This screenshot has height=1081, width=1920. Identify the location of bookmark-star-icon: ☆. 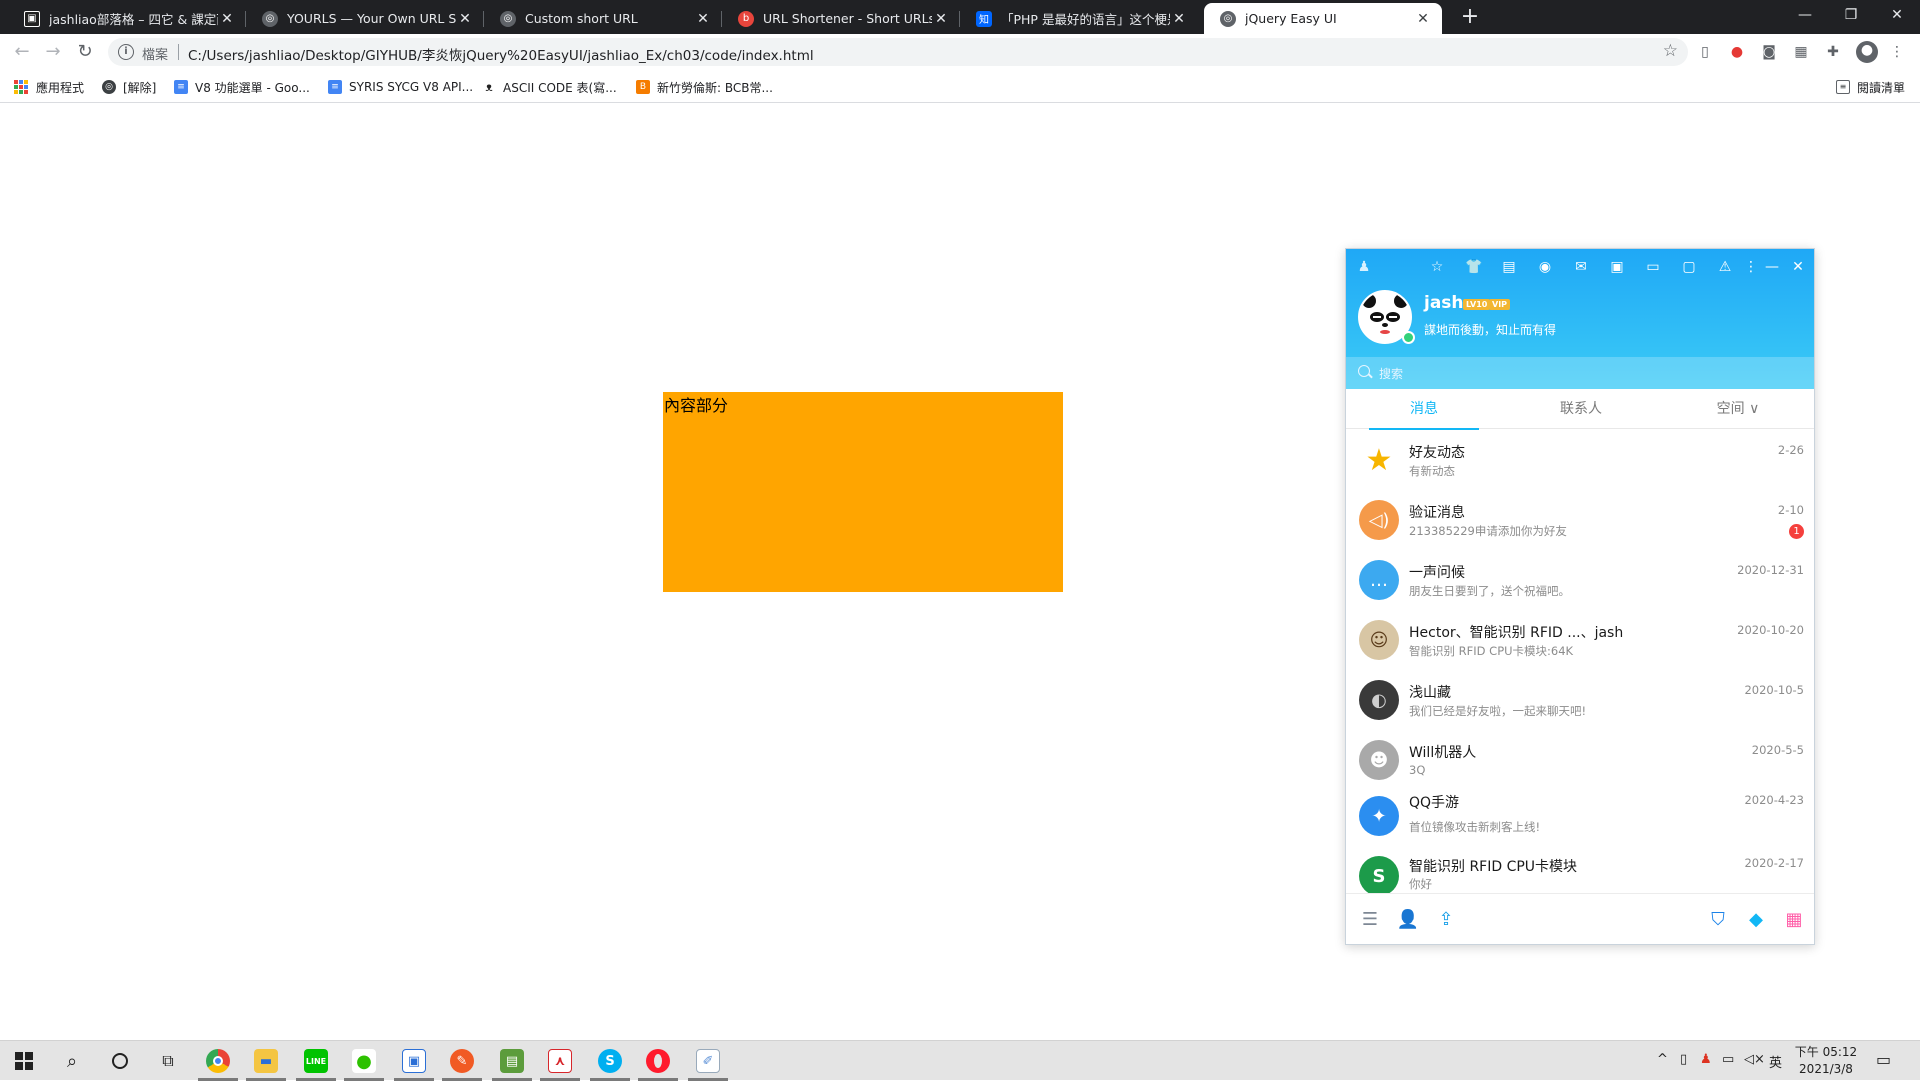
(1670, 51).